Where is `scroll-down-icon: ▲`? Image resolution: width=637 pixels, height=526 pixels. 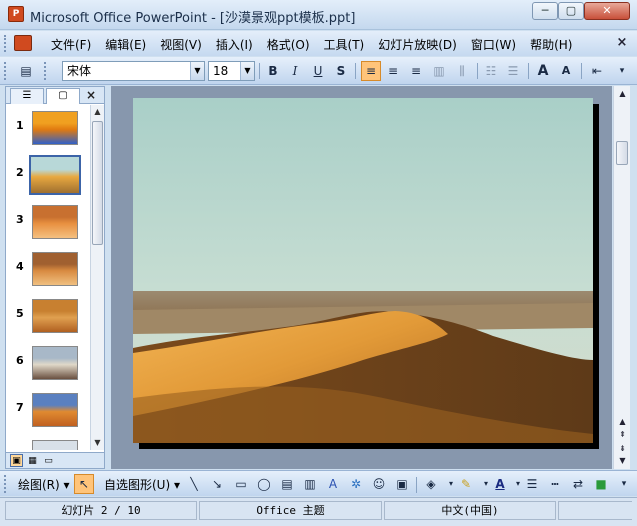 scroll-down-icon: ▲ is located at coordinates (622, 422).